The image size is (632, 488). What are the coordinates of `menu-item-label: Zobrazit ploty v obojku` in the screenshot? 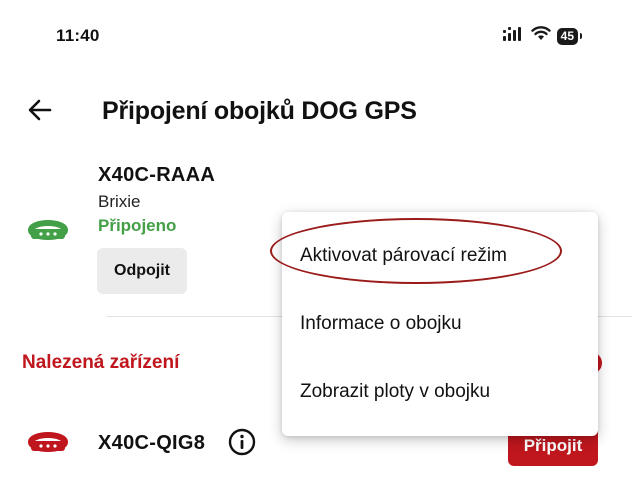 It's located at (395, 391).